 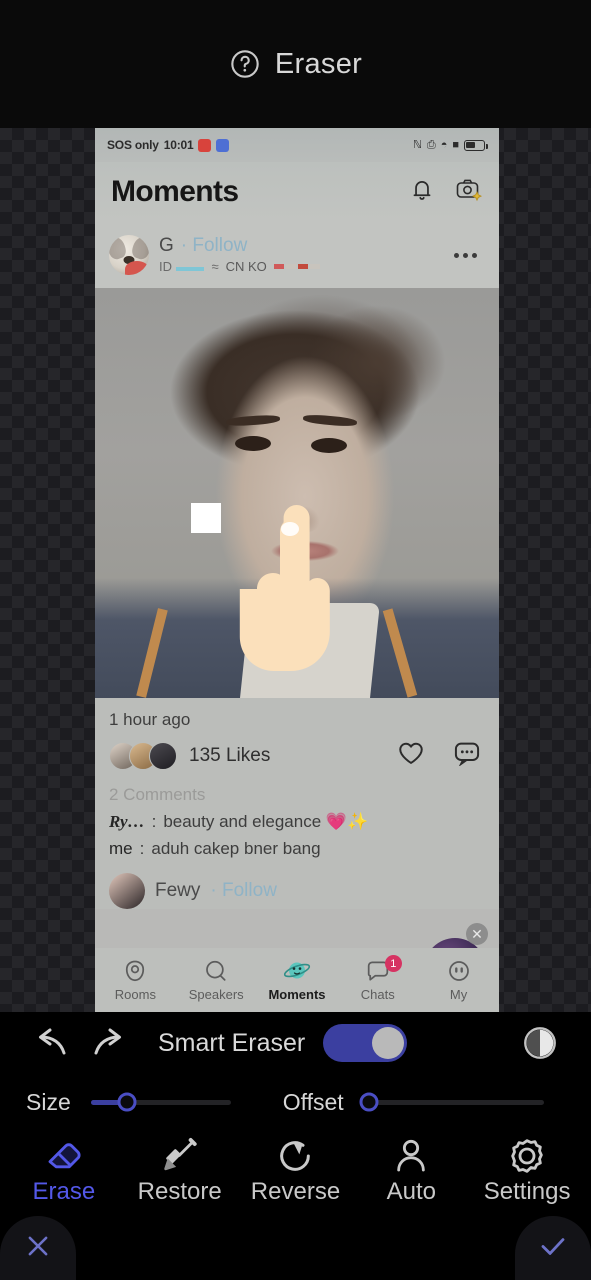 I want to click on next-post-follow-link: · Follow, so click(x=243, y=891).